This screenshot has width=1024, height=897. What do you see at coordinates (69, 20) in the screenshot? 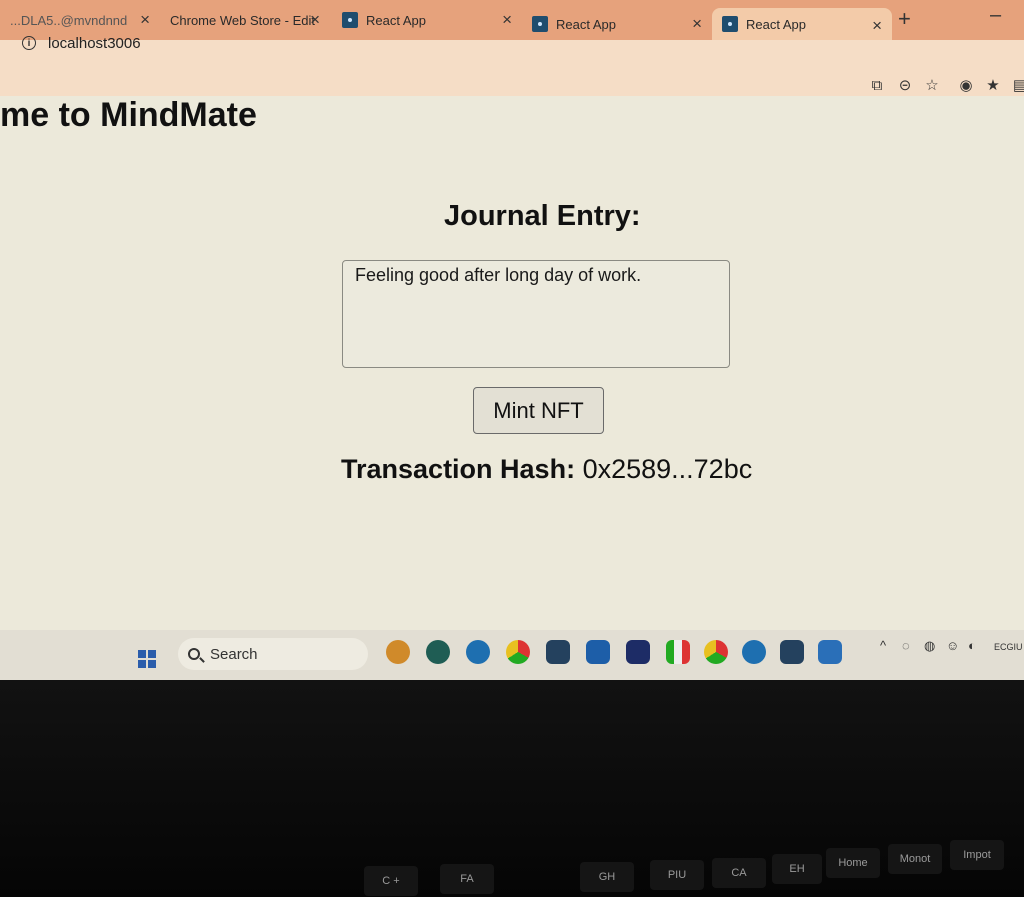
I see `tab-label: ...DLA5..@mvndnnd` at bounding box center [69, 20].